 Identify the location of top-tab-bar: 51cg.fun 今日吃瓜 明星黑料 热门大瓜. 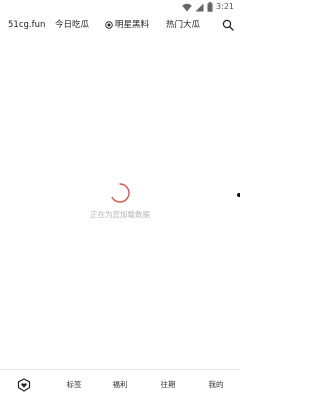
(120, 25).